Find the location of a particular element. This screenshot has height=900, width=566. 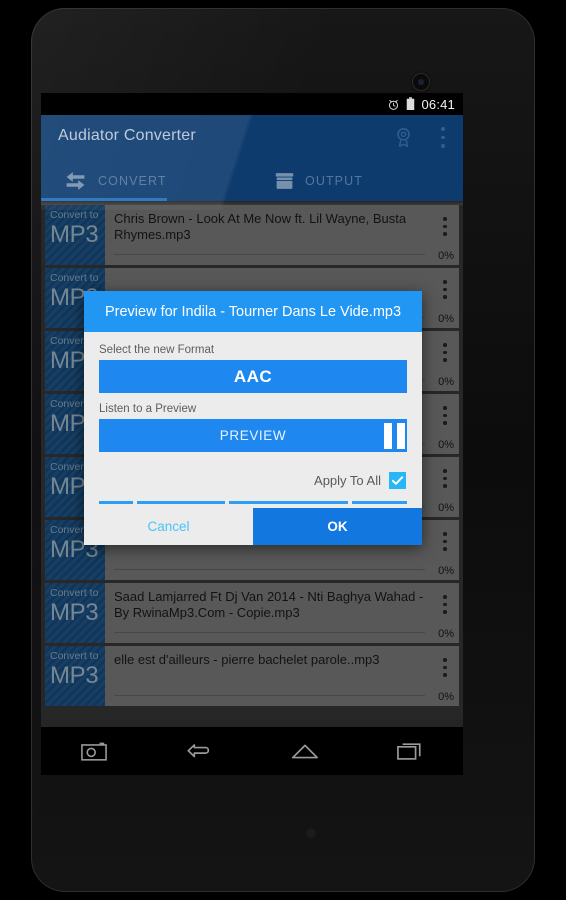

tab-bar: CONVERT OUTPUT is located at coordinates (252, 180).